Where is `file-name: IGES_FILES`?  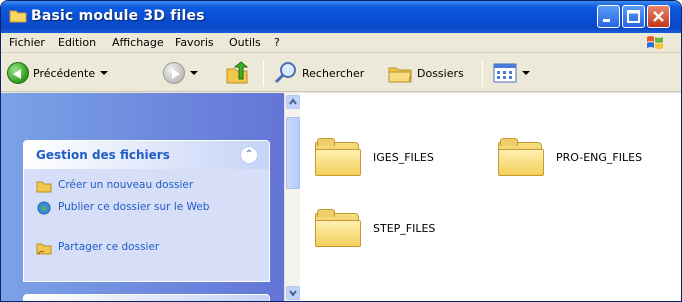
file-name: IGES_FILES is located at coordinates (403, 157).